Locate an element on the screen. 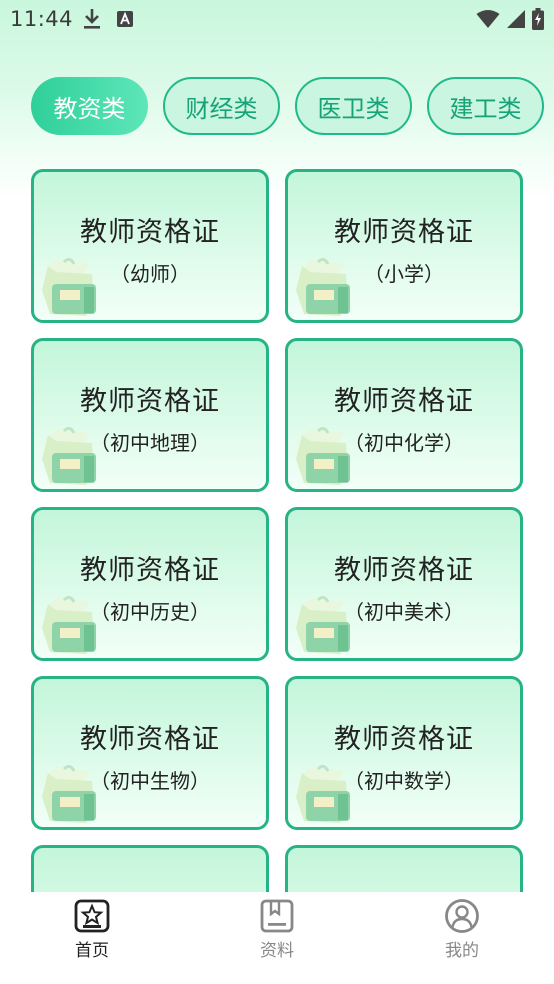 Image resolution: width=554 pixels, height=984 pixels. tab-label: 建工类 is located at coordinates (485, 108).